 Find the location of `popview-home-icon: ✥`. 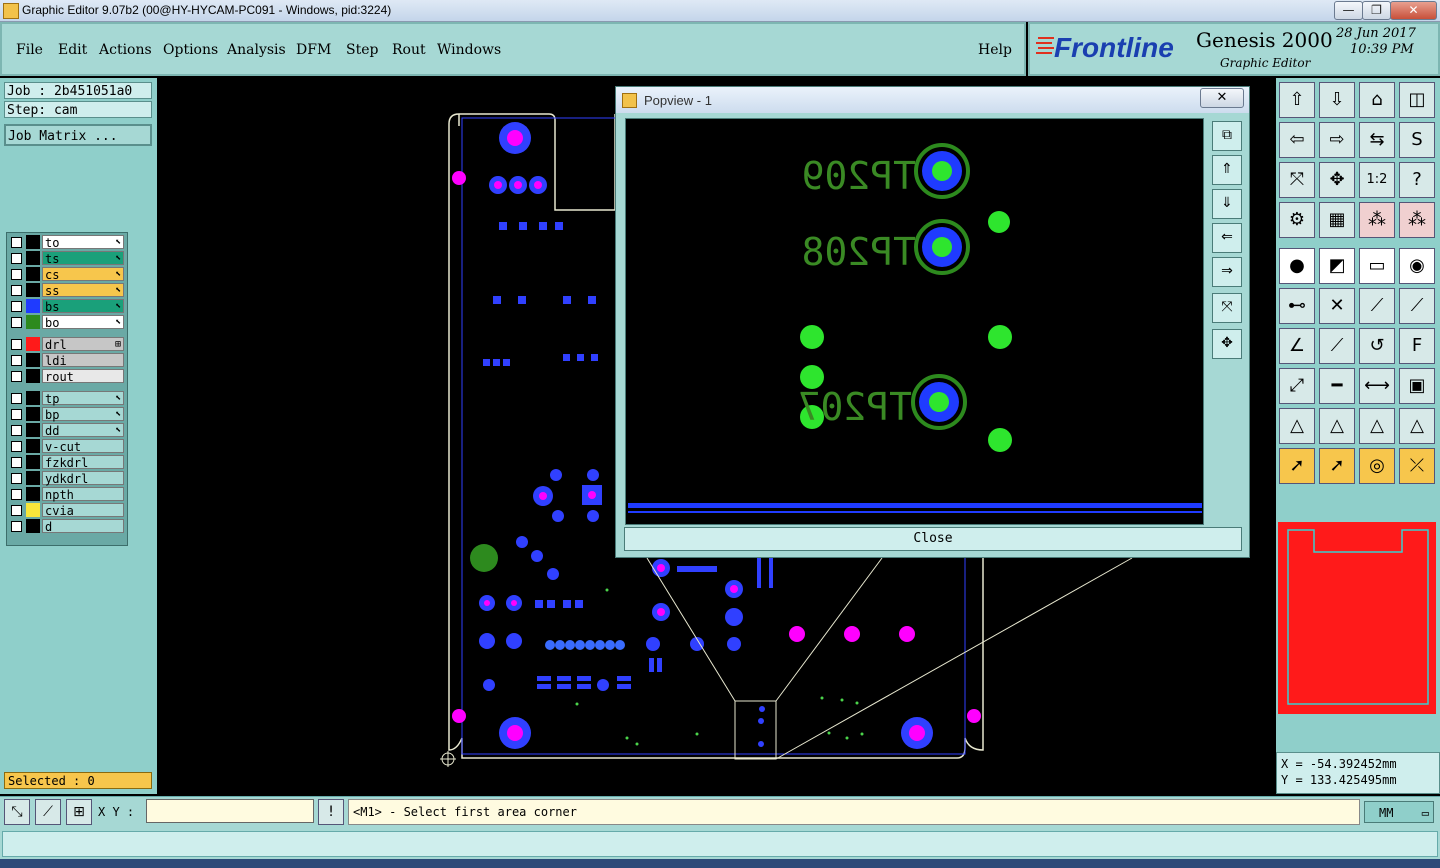

popview-home-icon: ✥ is located at coordinates (1227, 344).